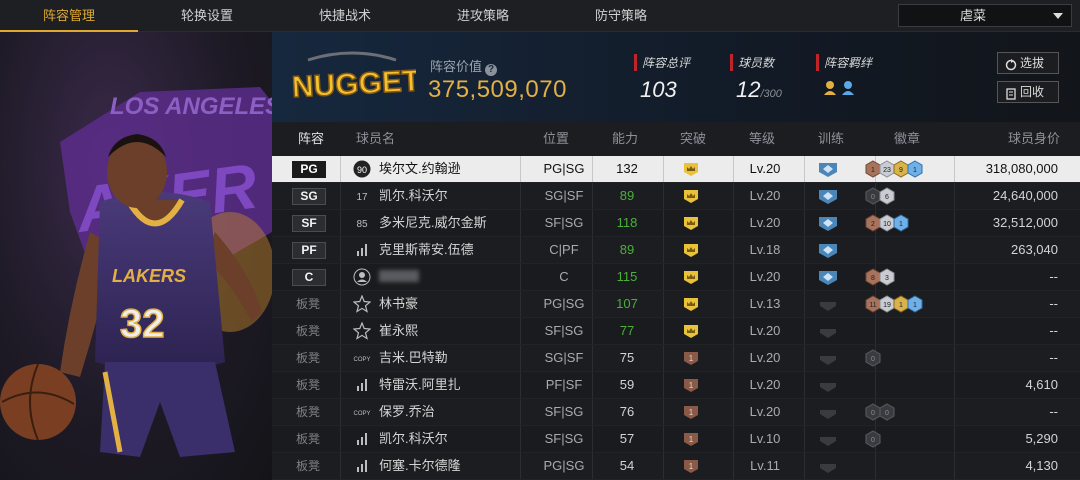  I want to click on col-ability: 能力, so click(625, 139).